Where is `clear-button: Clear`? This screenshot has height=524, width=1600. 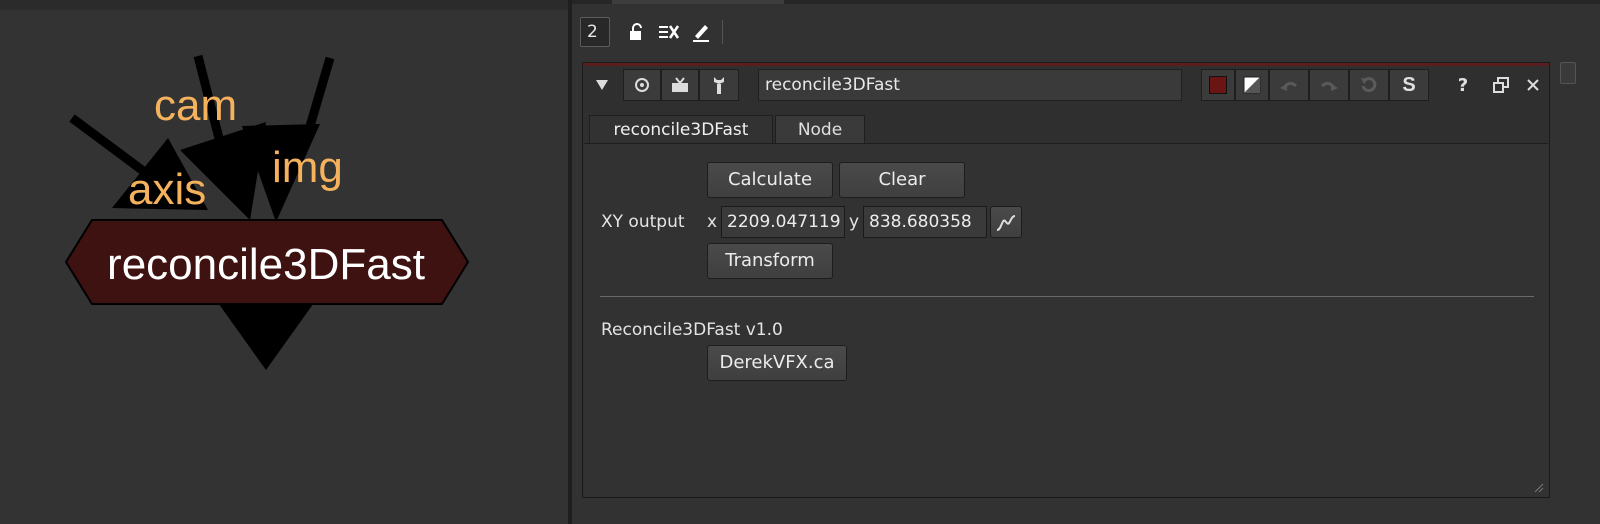
clear-button: Clear is located at coordinates (902, 180).